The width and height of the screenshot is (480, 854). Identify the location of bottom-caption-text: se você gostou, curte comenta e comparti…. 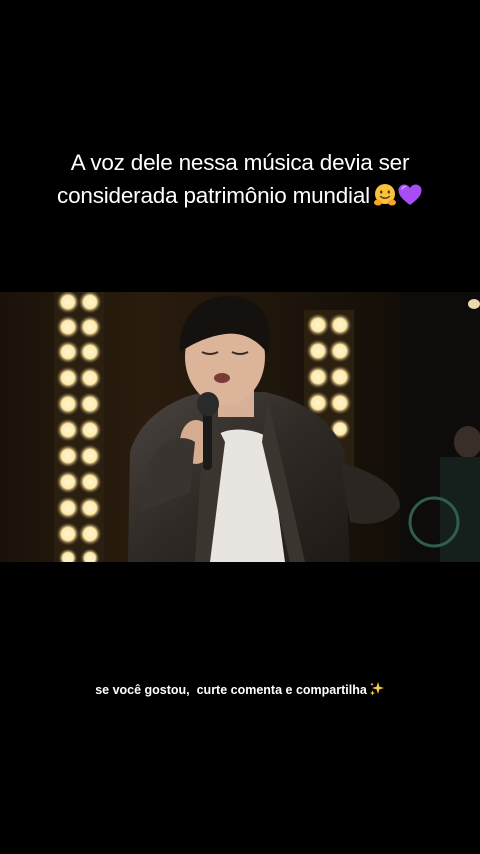
(231, 690).